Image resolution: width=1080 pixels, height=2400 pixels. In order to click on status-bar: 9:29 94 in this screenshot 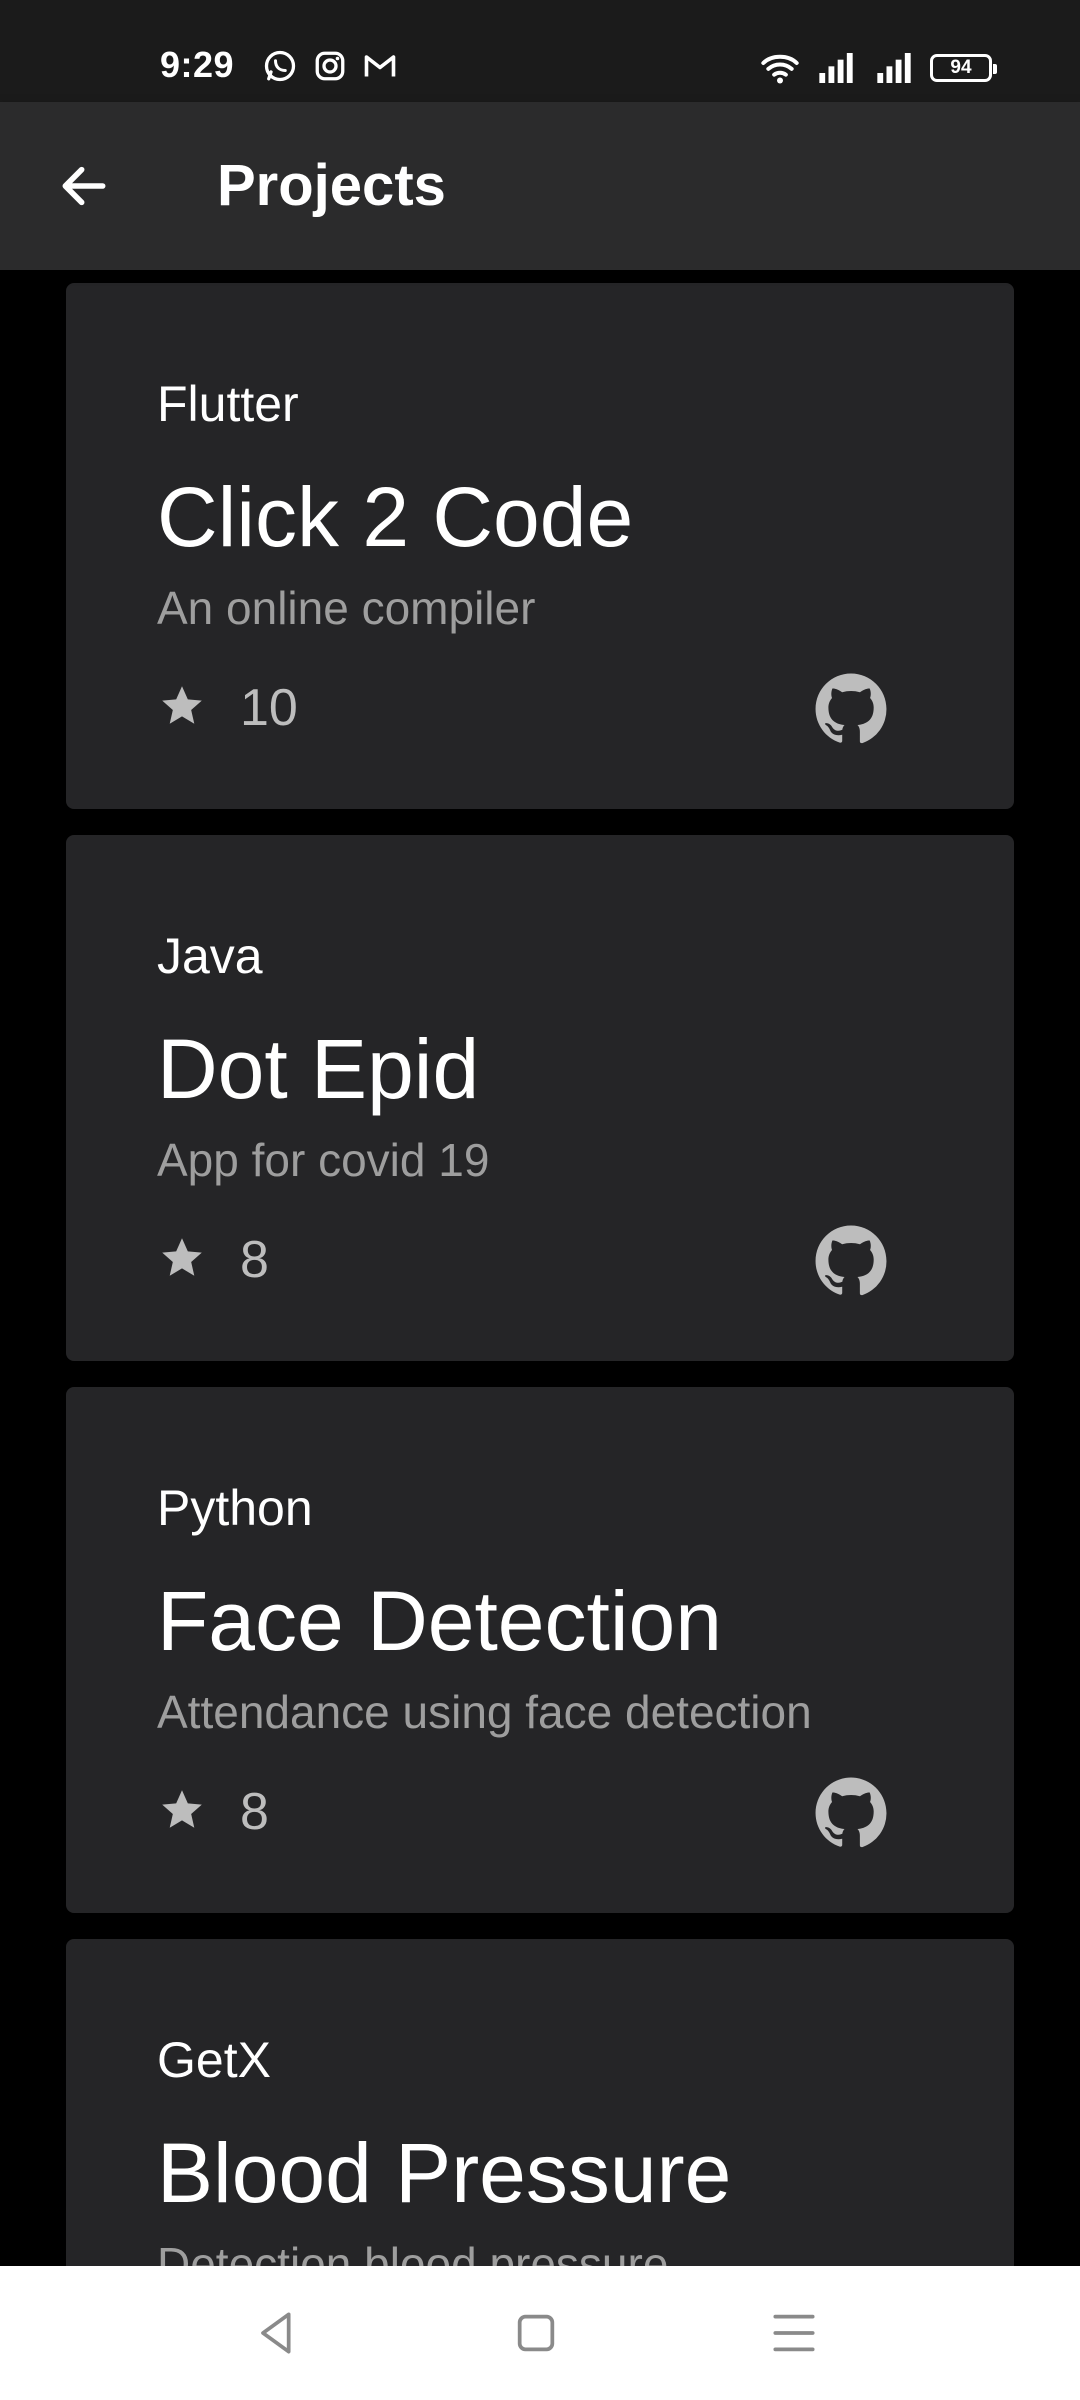, I will do `click(540, 51)`.